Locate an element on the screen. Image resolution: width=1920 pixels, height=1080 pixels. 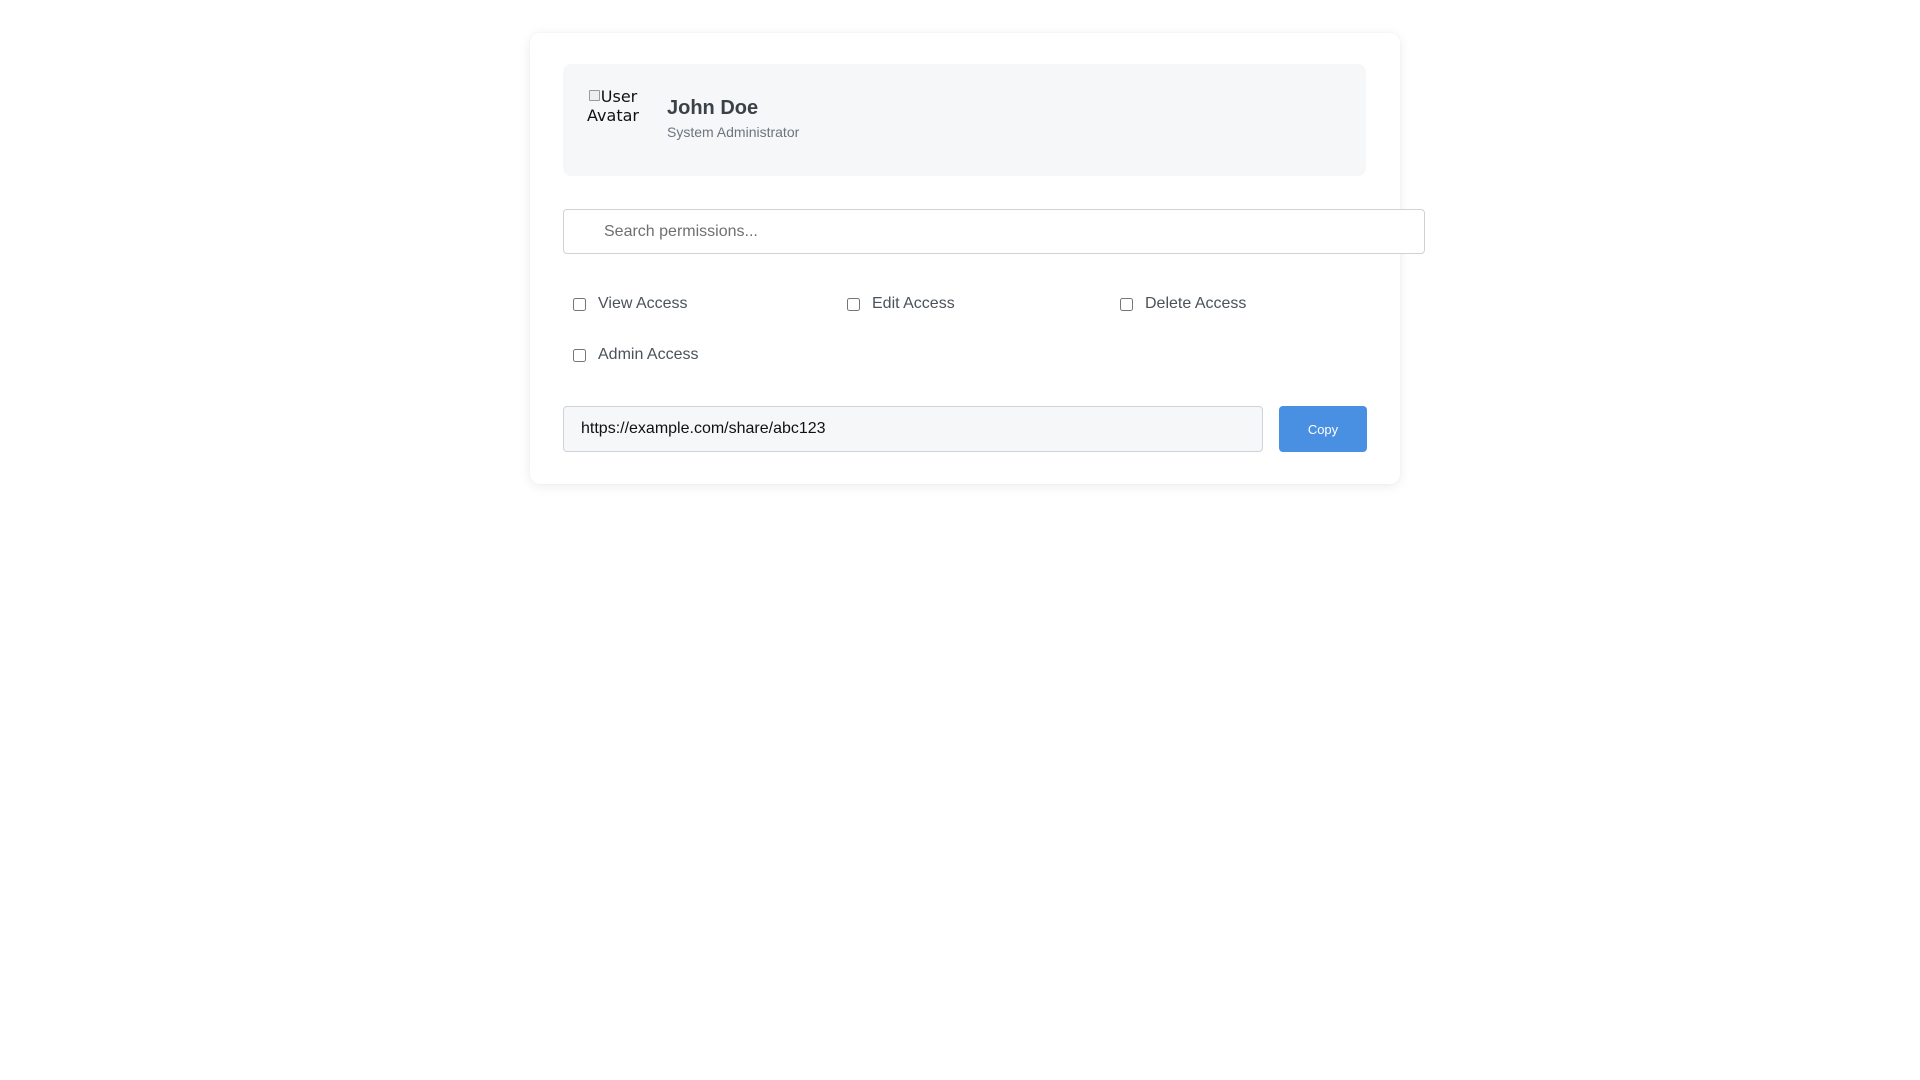
permission-label: Delete Access is located at coordinates (1196, 303).